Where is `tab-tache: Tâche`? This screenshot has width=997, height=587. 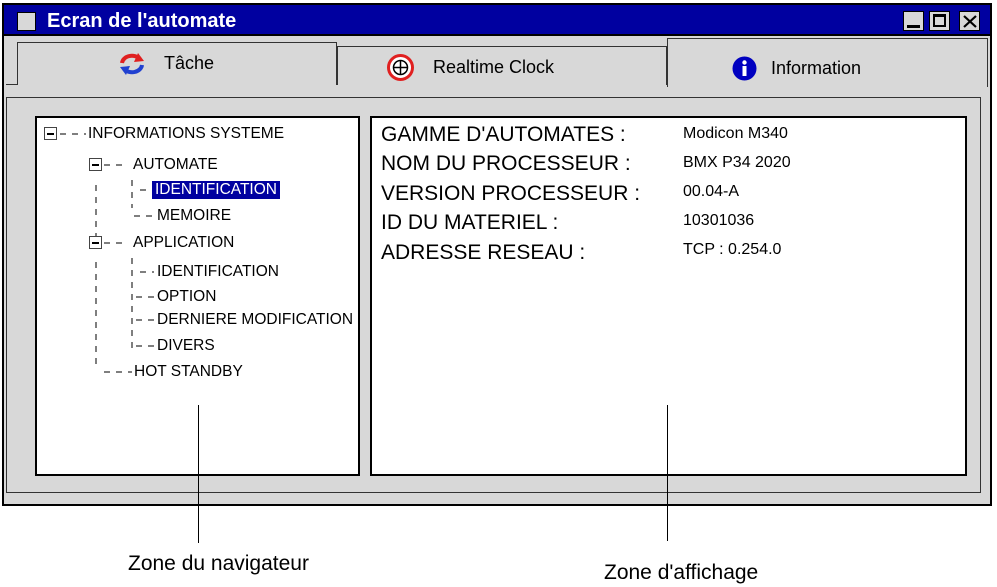
tab-tache: Tâche is located at coordinates (177, 63).